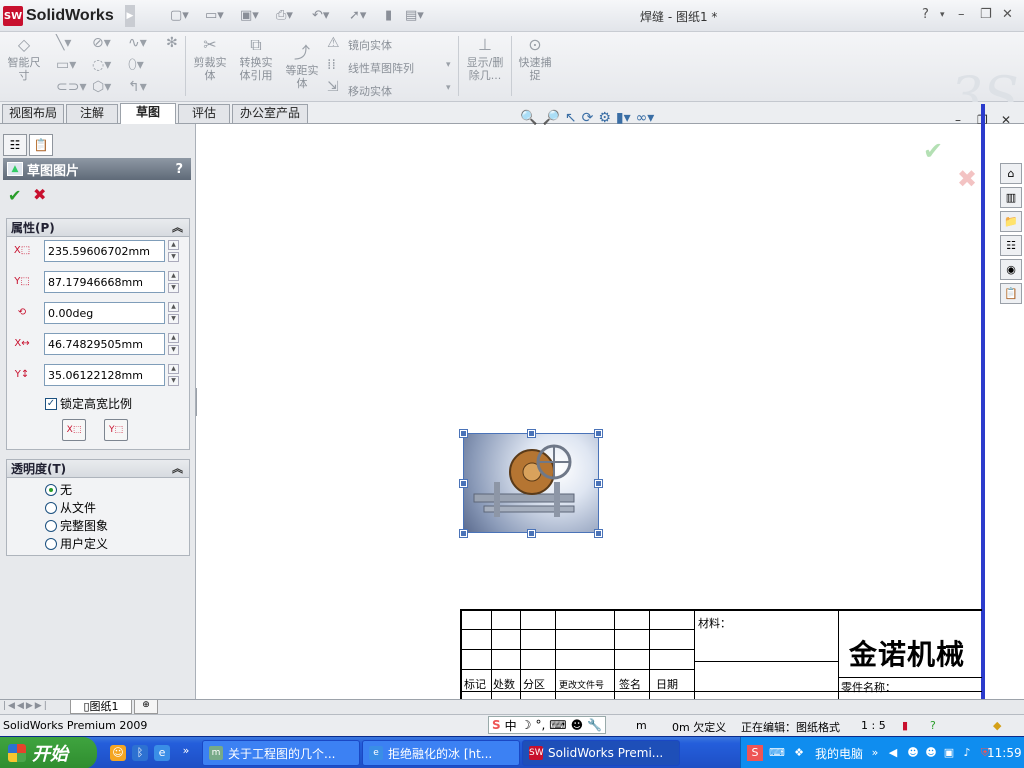 This screenshot has width=1024, height=768. Describe the element at coordinates (256, 59) in the screenshot. I see `convert-entities-button: ⧉ 转换实体引用` at that location.